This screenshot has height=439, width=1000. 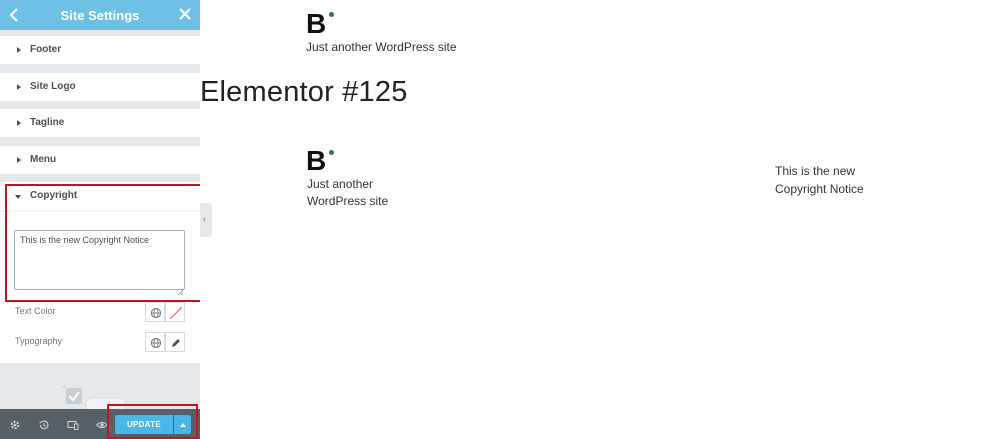 What do you see at coordinates (53, 86) in the screenshot?
I see `section-label: Site Logo` at bounding box center [53, 86].